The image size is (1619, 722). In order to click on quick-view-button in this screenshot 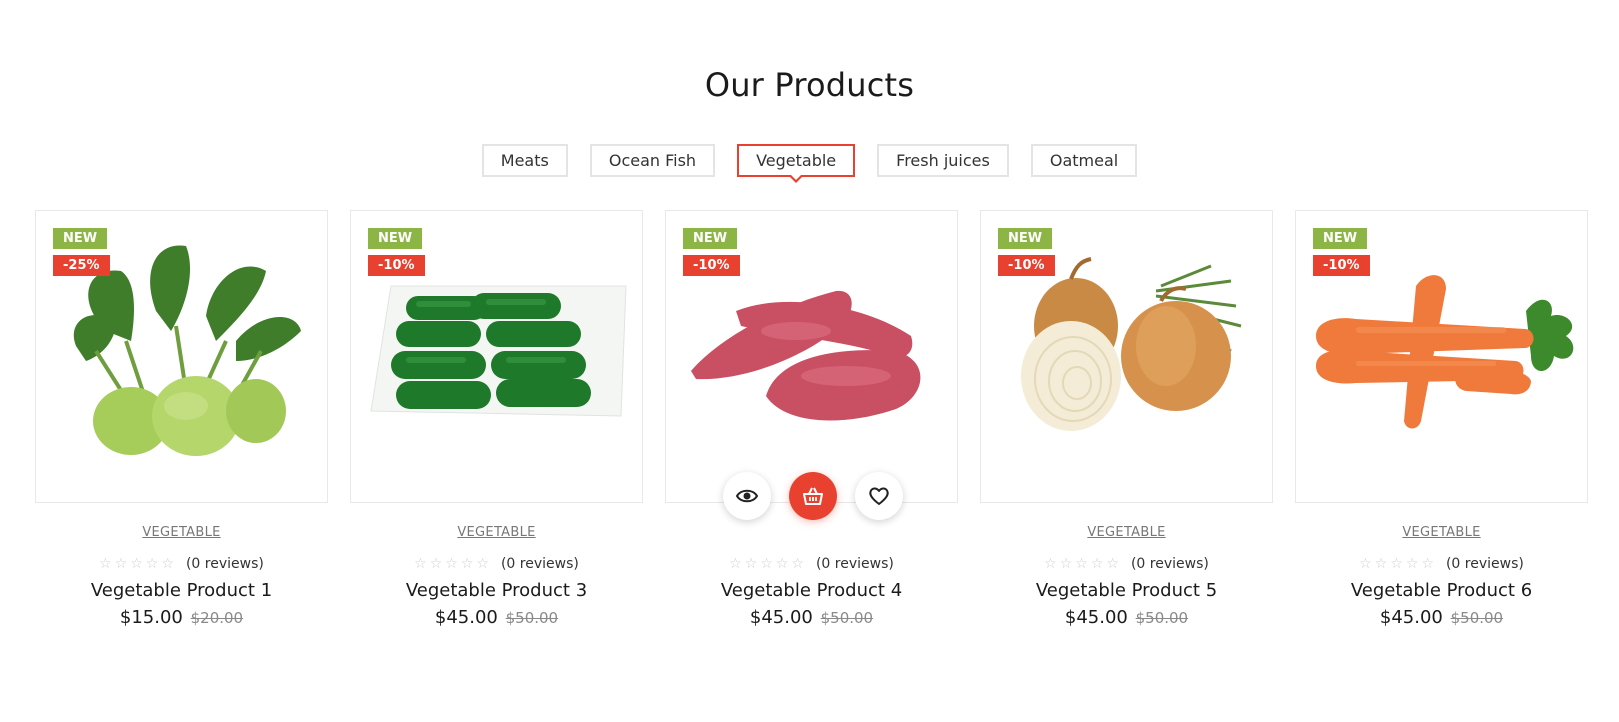, I will do `click(746, 496)`.